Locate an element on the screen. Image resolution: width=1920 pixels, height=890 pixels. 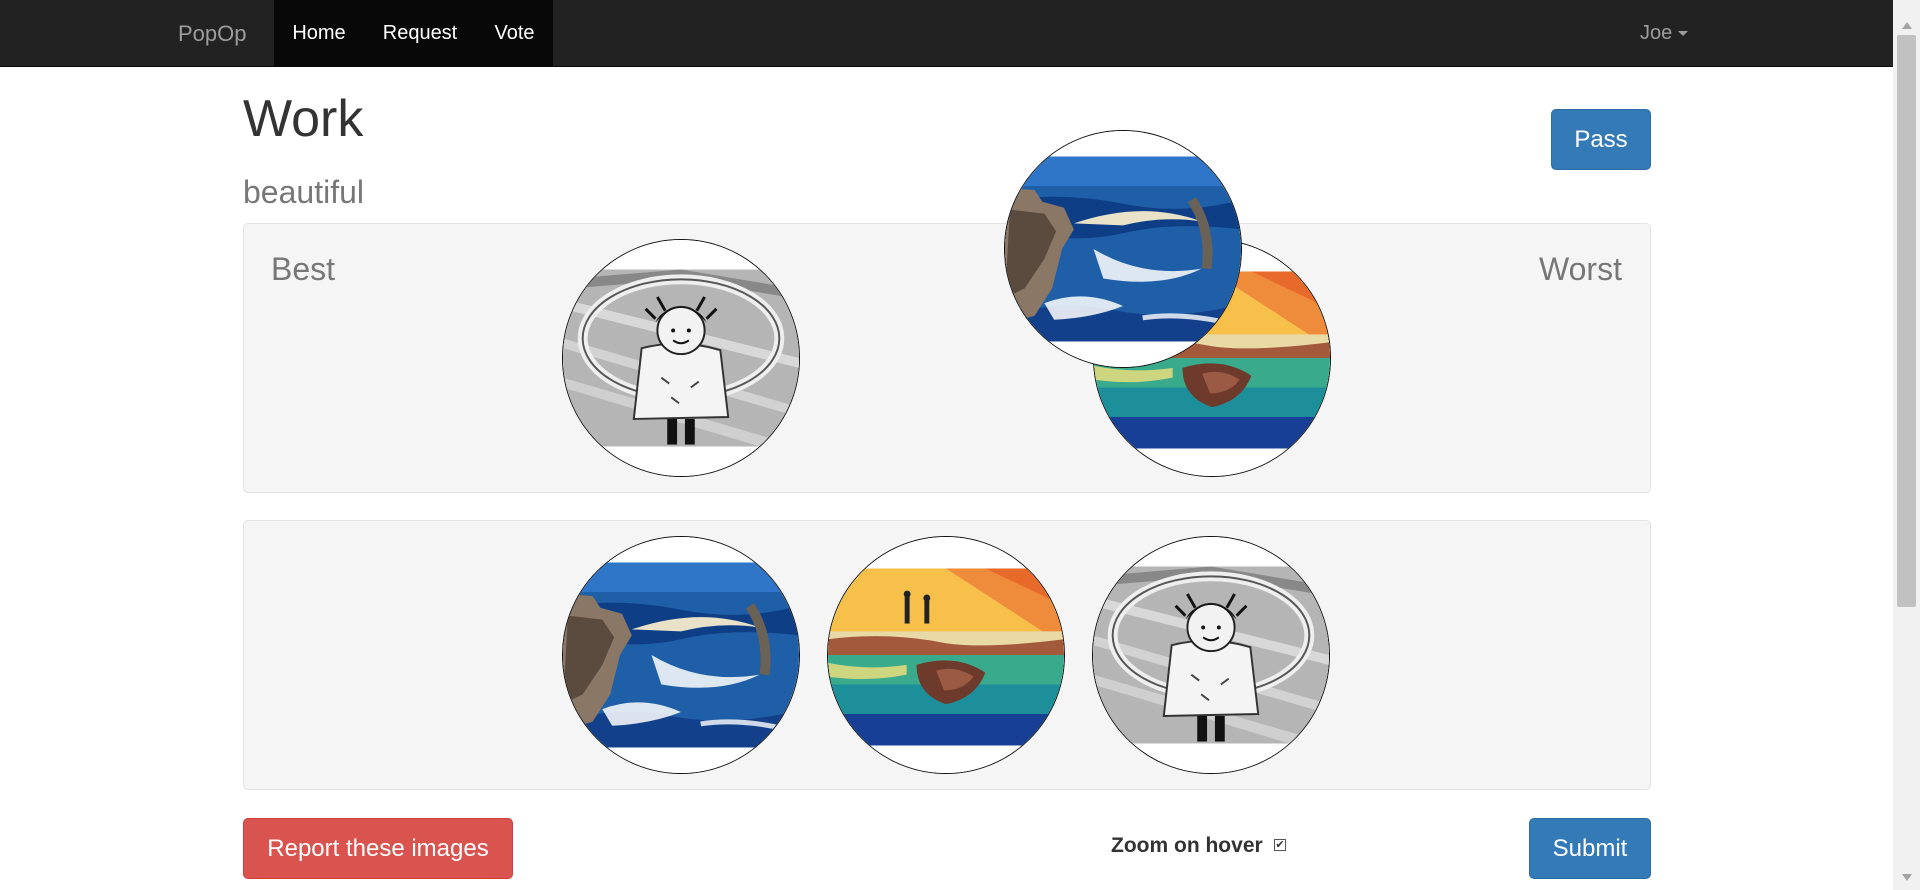
worst-label: Worst is located at coordinates (1580, 269).